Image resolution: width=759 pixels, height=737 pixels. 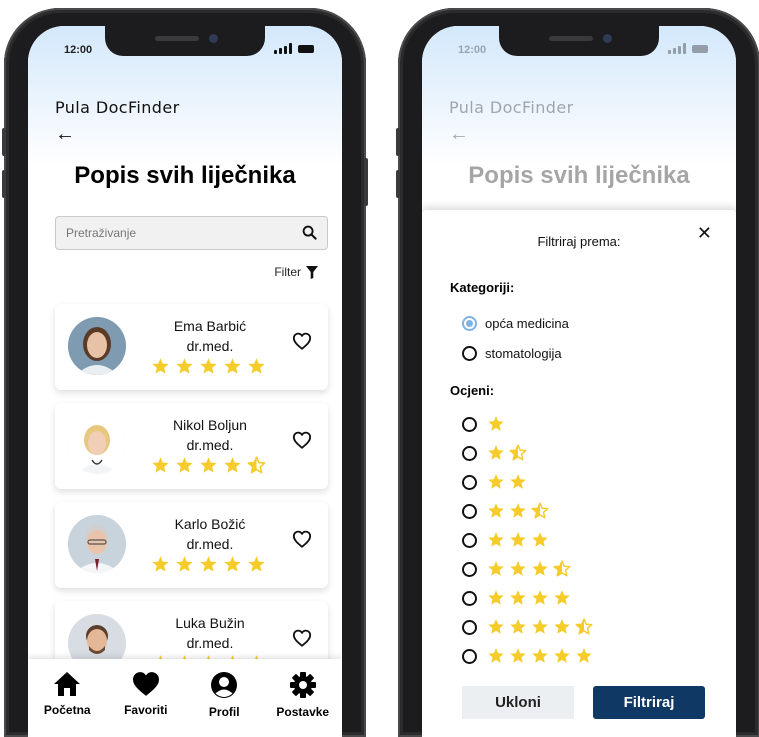 I want to click on volume-up-button, so click(x=4, y=142).